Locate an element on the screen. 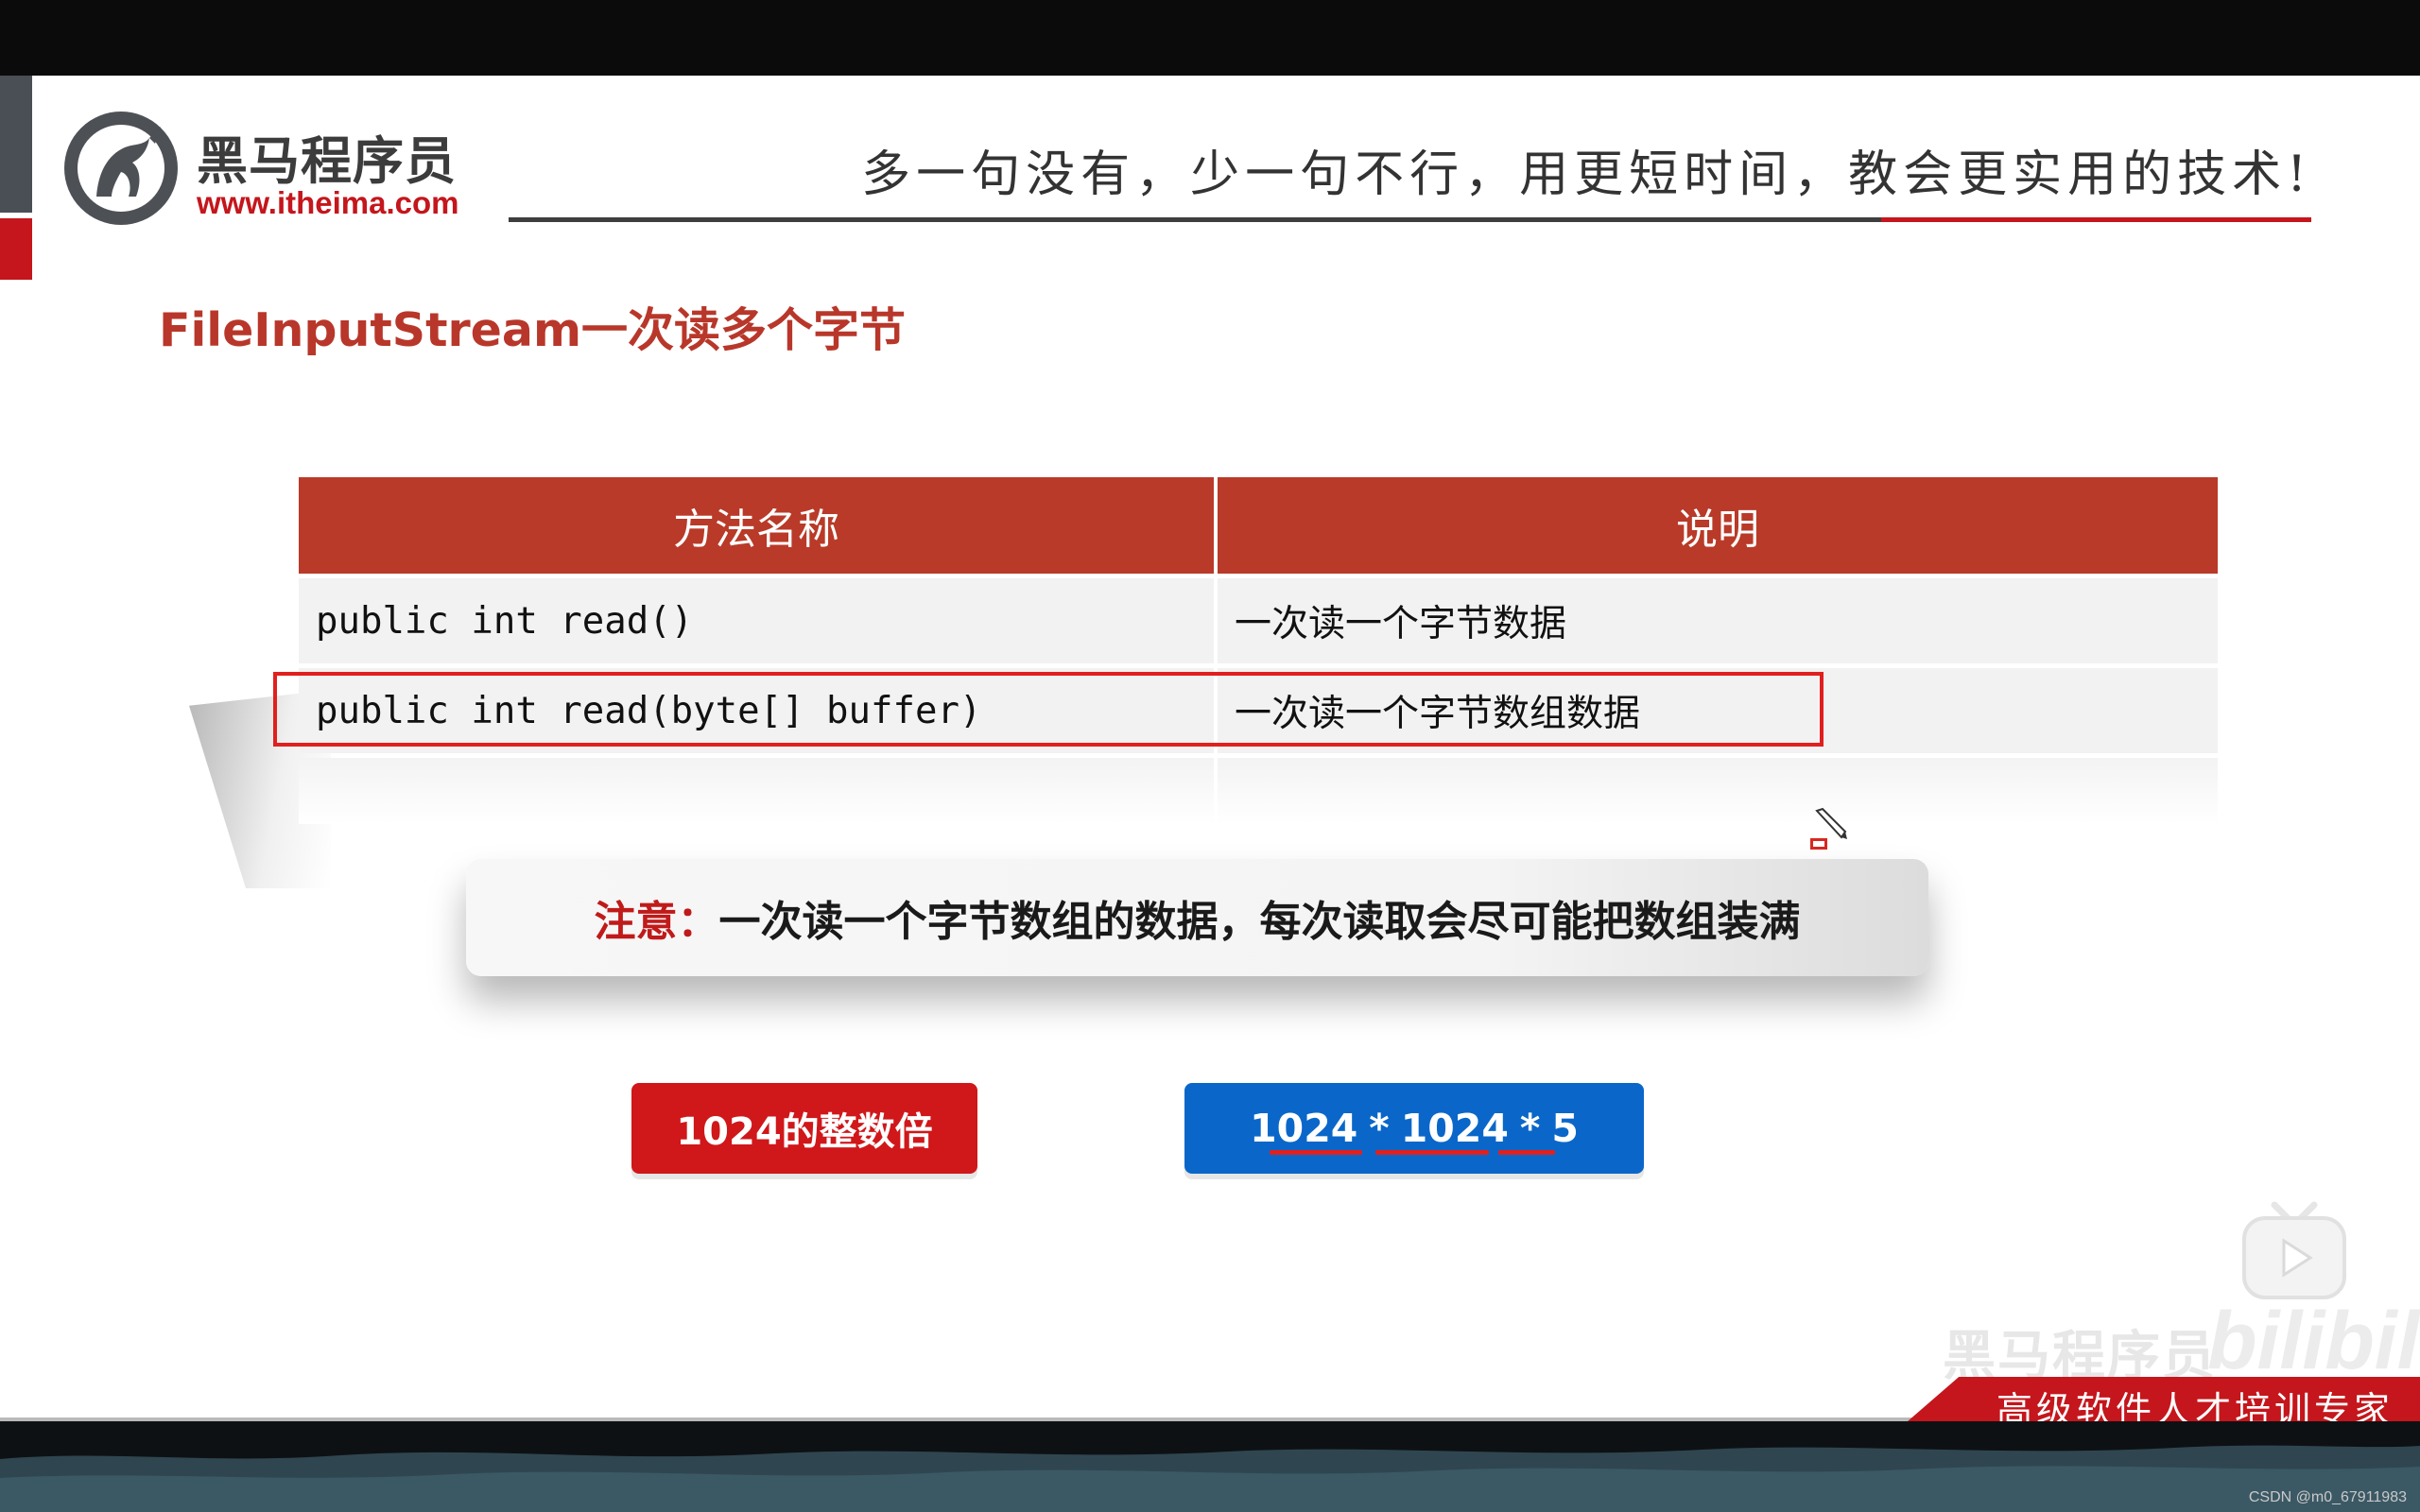 This screenshot has height=1512, width=2420. watermark-bilibili-logo: bilibili is located at coordinates (2313, 1341).